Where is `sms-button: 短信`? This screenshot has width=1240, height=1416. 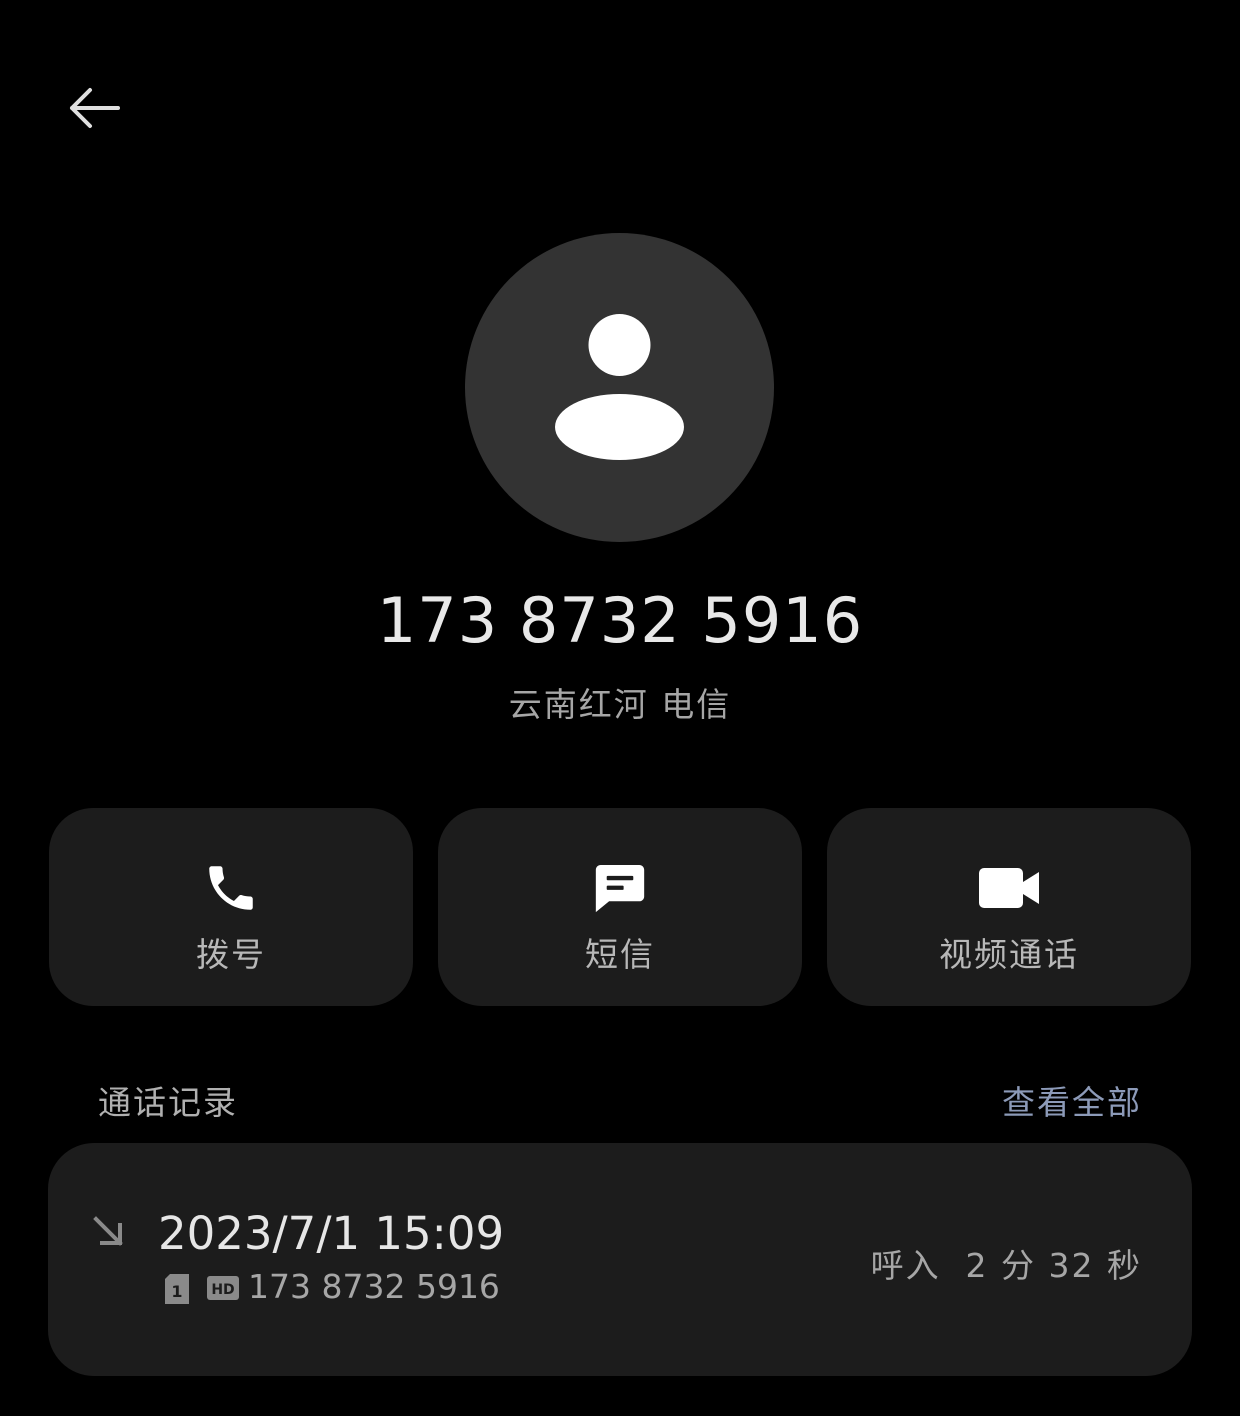
sms-button: 短信 is located at coordinates (620, 907).